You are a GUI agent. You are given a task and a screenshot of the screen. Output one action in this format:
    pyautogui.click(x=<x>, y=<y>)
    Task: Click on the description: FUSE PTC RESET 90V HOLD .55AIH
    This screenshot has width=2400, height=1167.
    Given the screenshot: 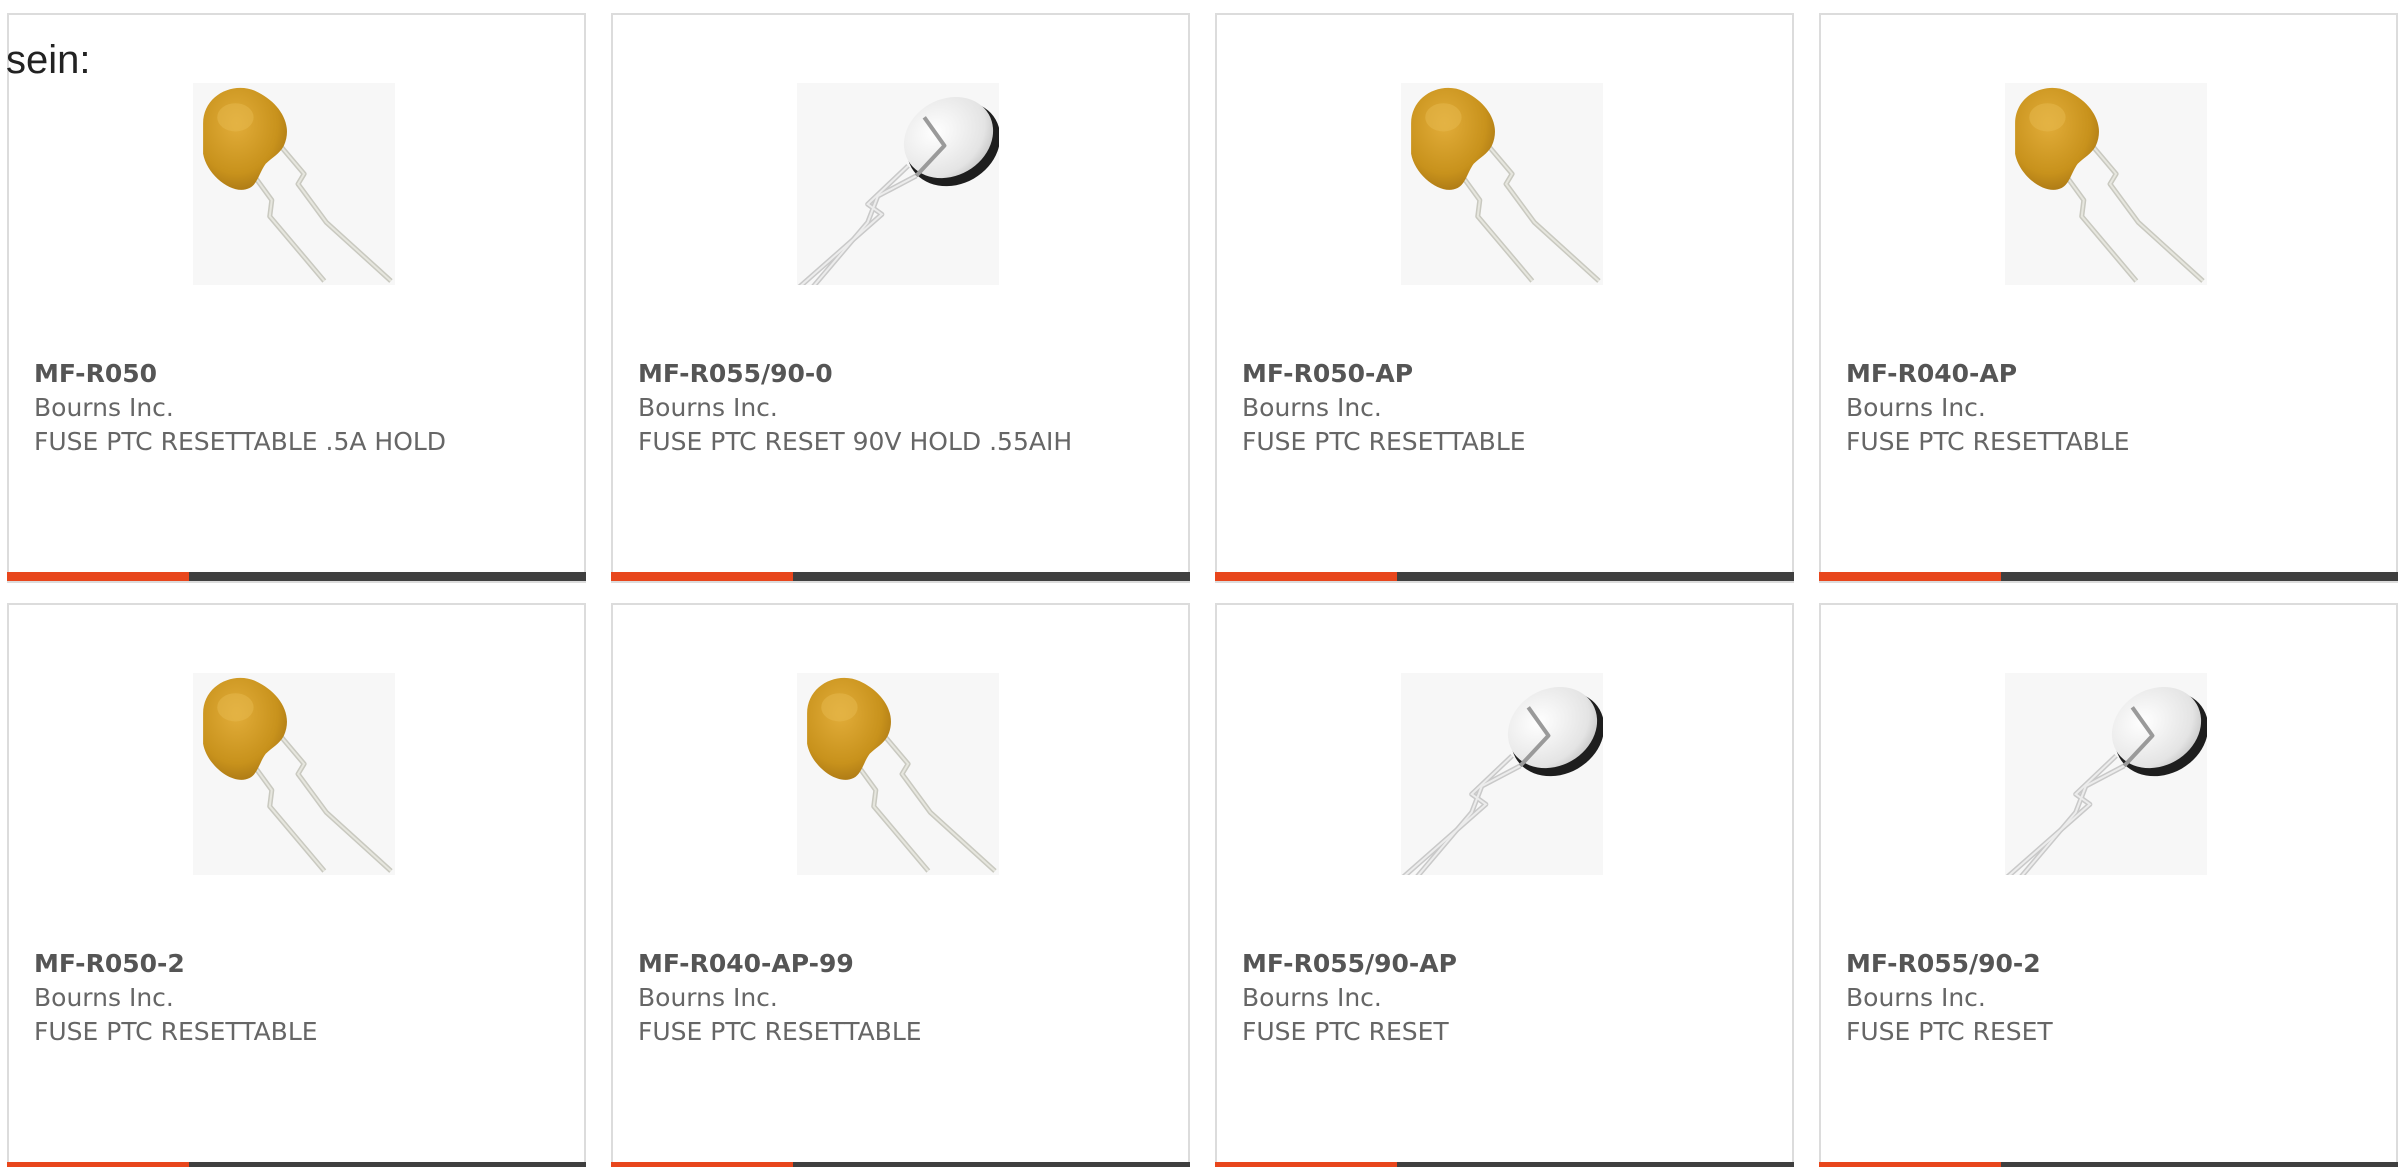 What is the action you would take?
    pyautogui.click(x=855, y=441)
    